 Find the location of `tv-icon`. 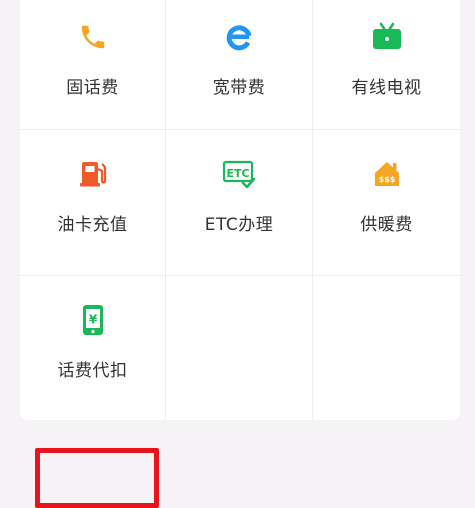

tv-icon is located at coordinates (387, 37).